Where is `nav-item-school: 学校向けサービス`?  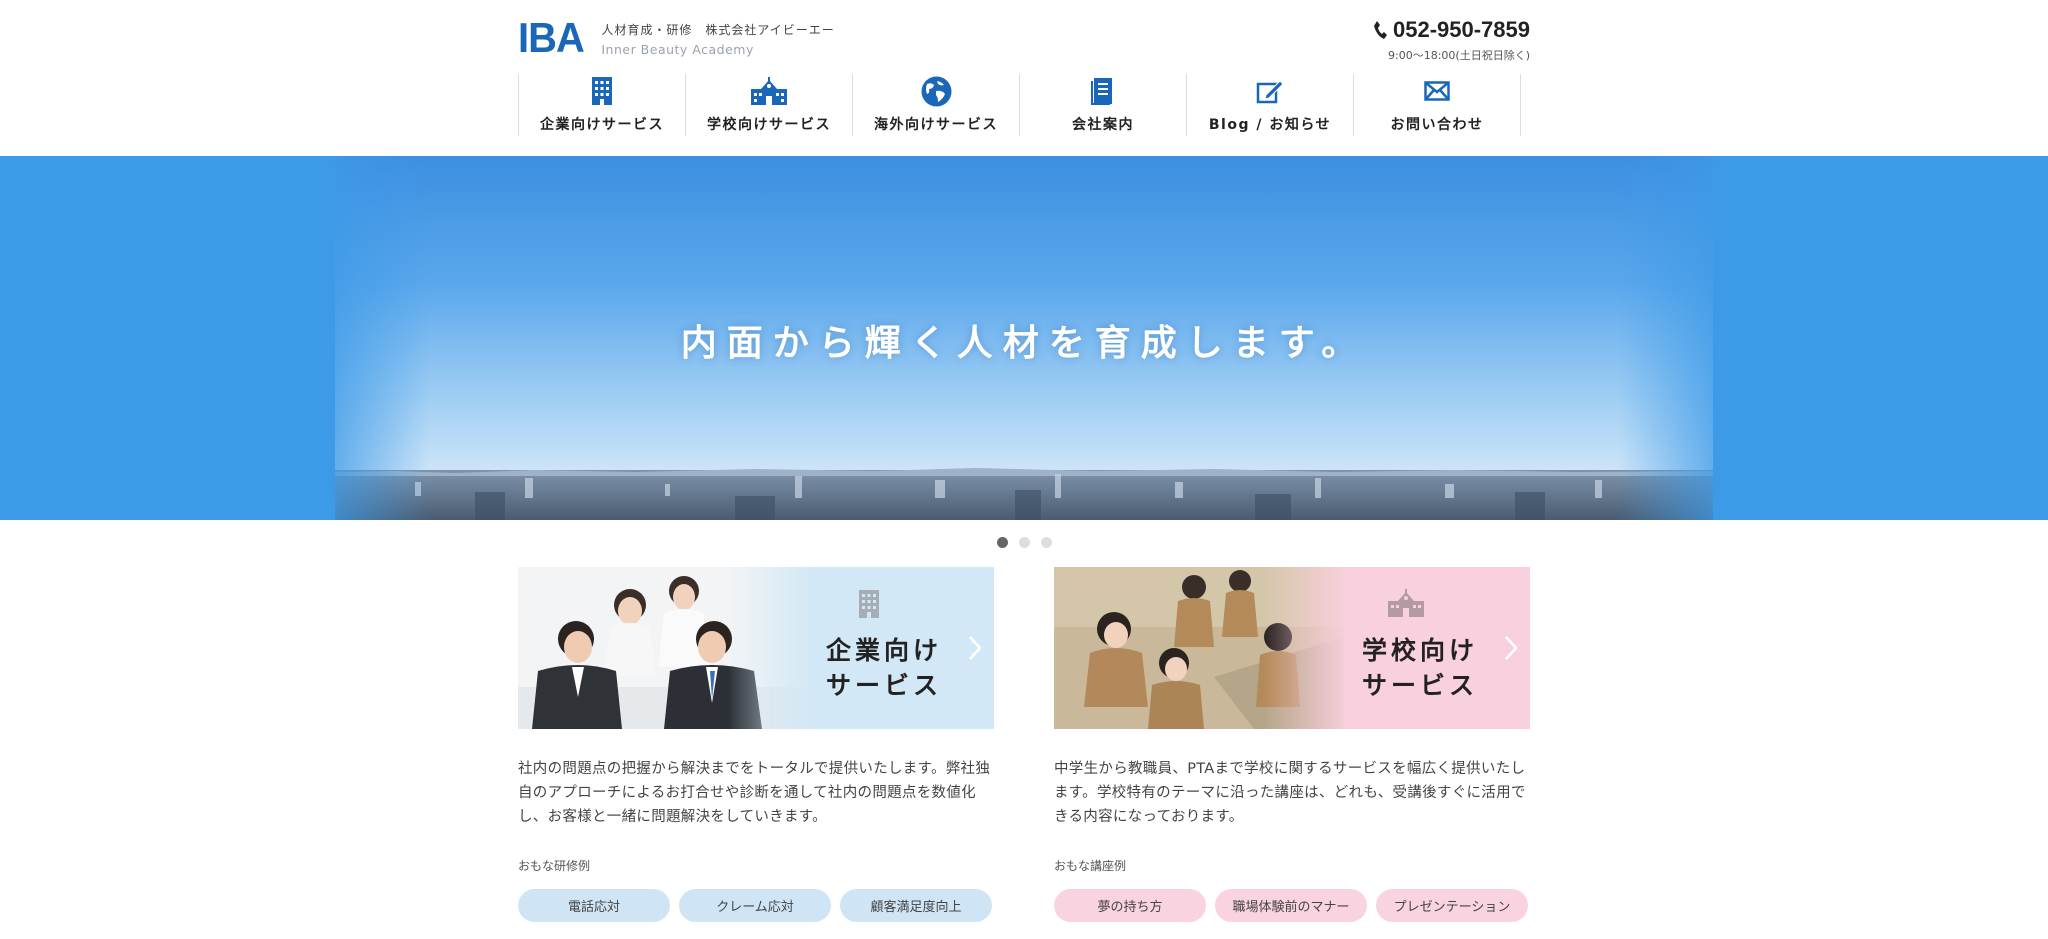 nav-item-school: 学校向けサービス is located at coordinates (769, 105).